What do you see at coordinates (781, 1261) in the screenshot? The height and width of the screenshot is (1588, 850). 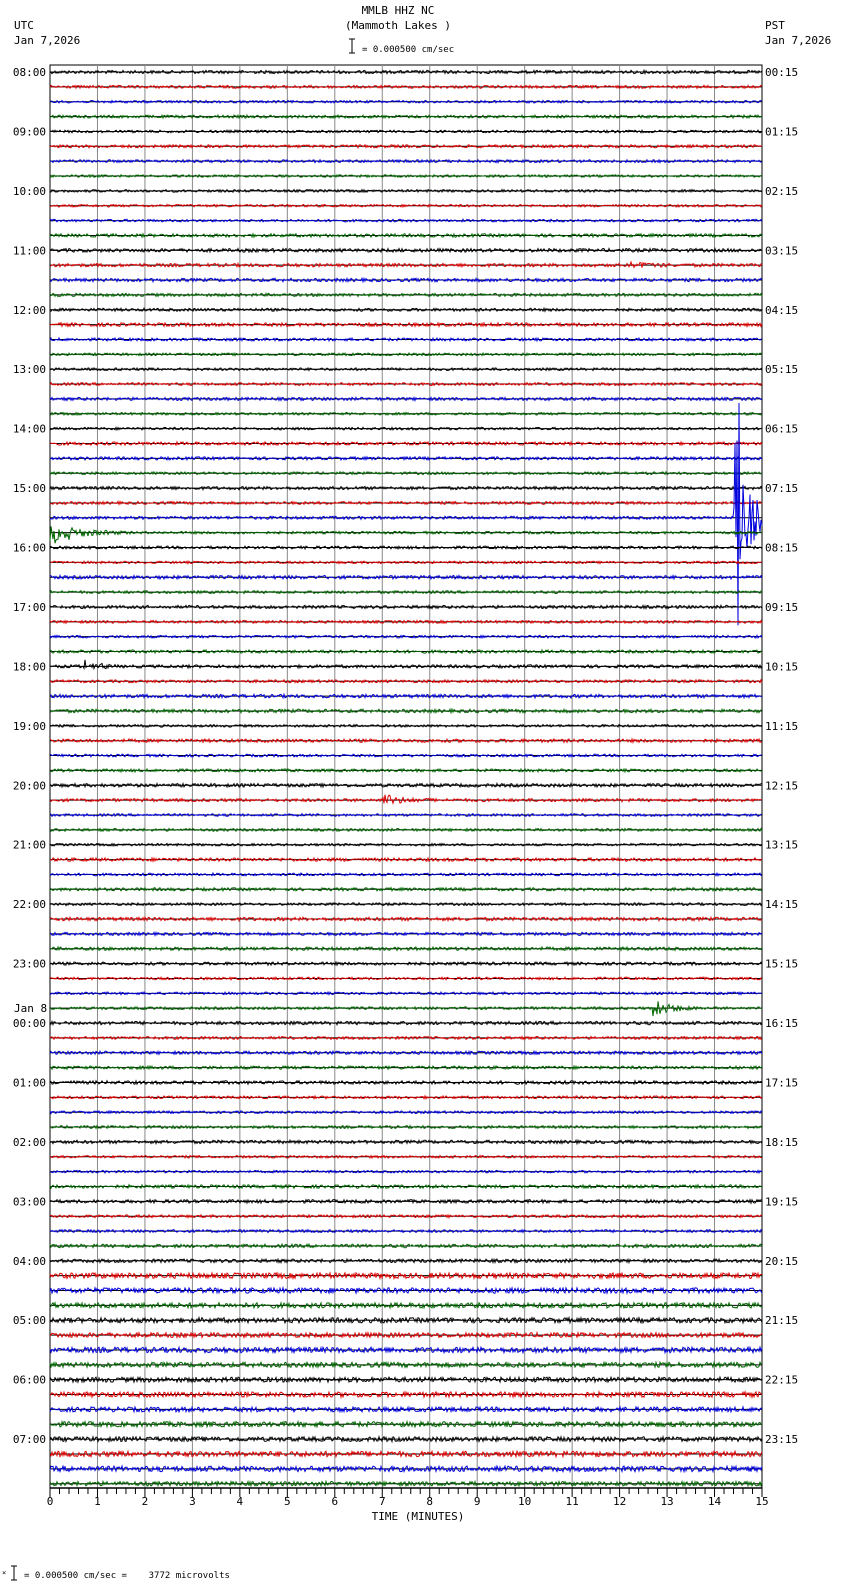 I see `right-hour-label: 20:15` at bounding box center [781, 1261].